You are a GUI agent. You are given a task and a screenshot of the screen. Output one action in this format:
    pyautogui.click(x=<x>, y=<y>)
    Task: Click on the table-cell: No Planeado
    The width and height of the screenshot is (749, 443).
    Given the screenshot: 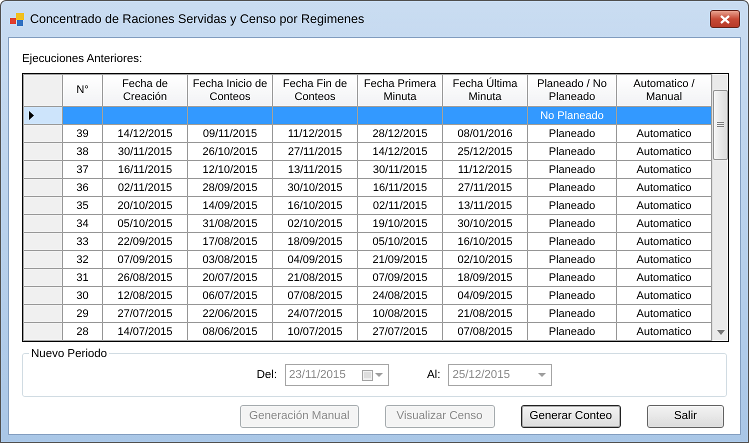 What is the action you would take?
    pyautogui.click(x=572, y=115)
    